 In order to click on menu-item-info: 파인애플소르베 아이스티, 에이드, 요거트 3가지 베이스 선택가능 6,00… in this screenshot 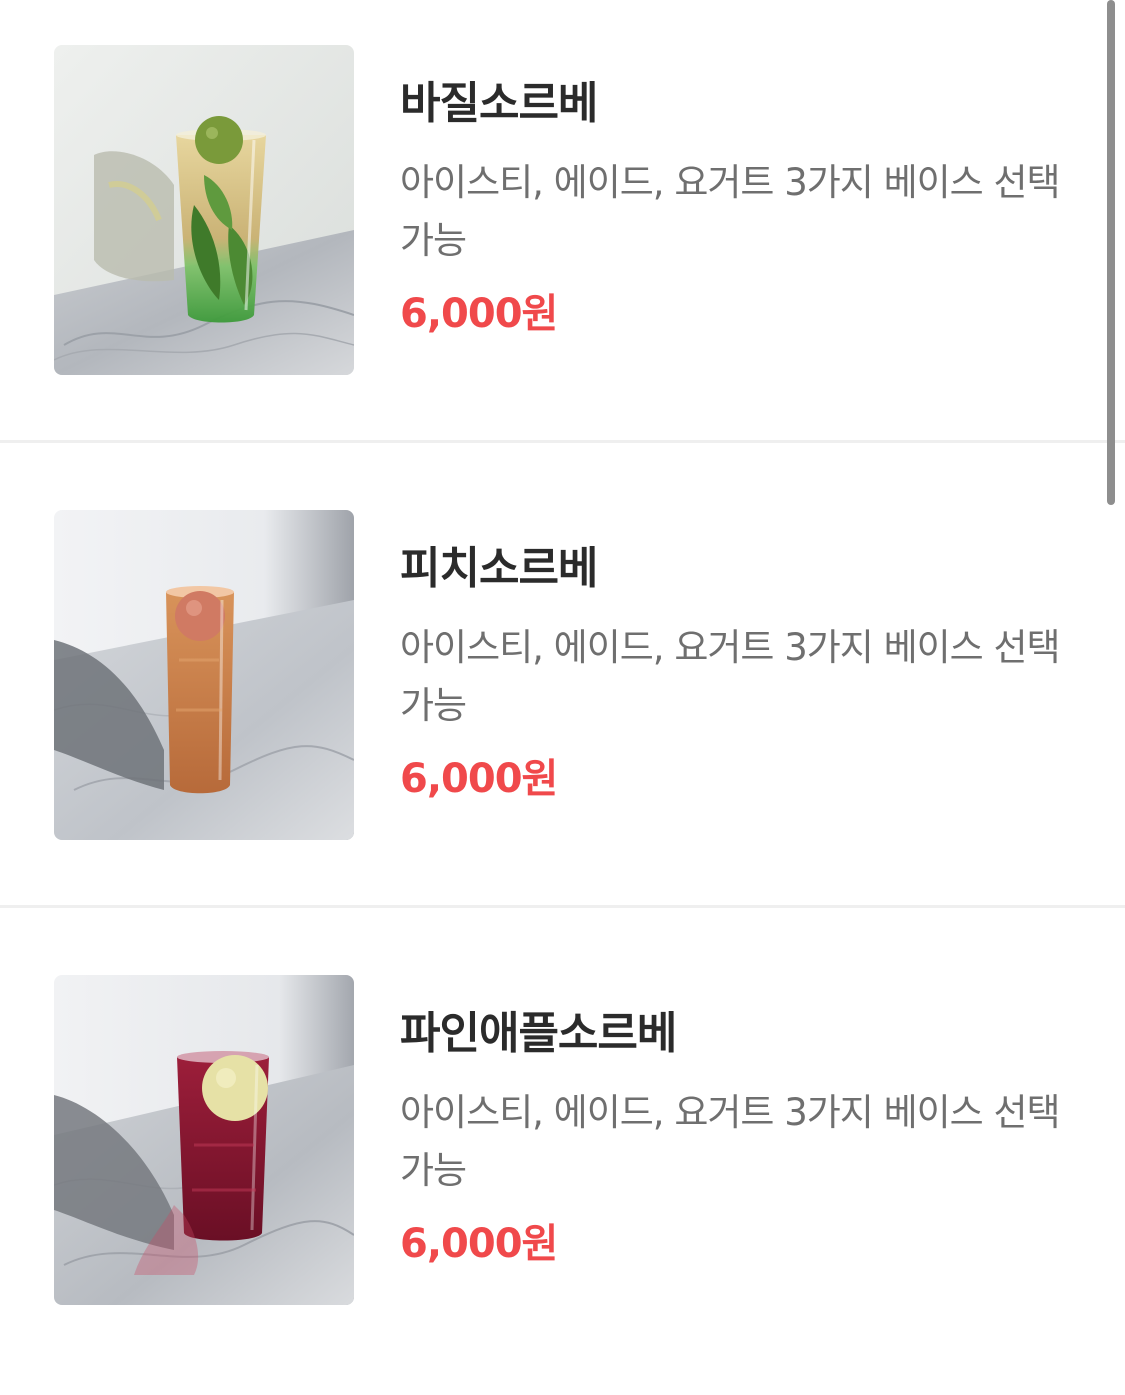, I will do `click(740, 1138)`.